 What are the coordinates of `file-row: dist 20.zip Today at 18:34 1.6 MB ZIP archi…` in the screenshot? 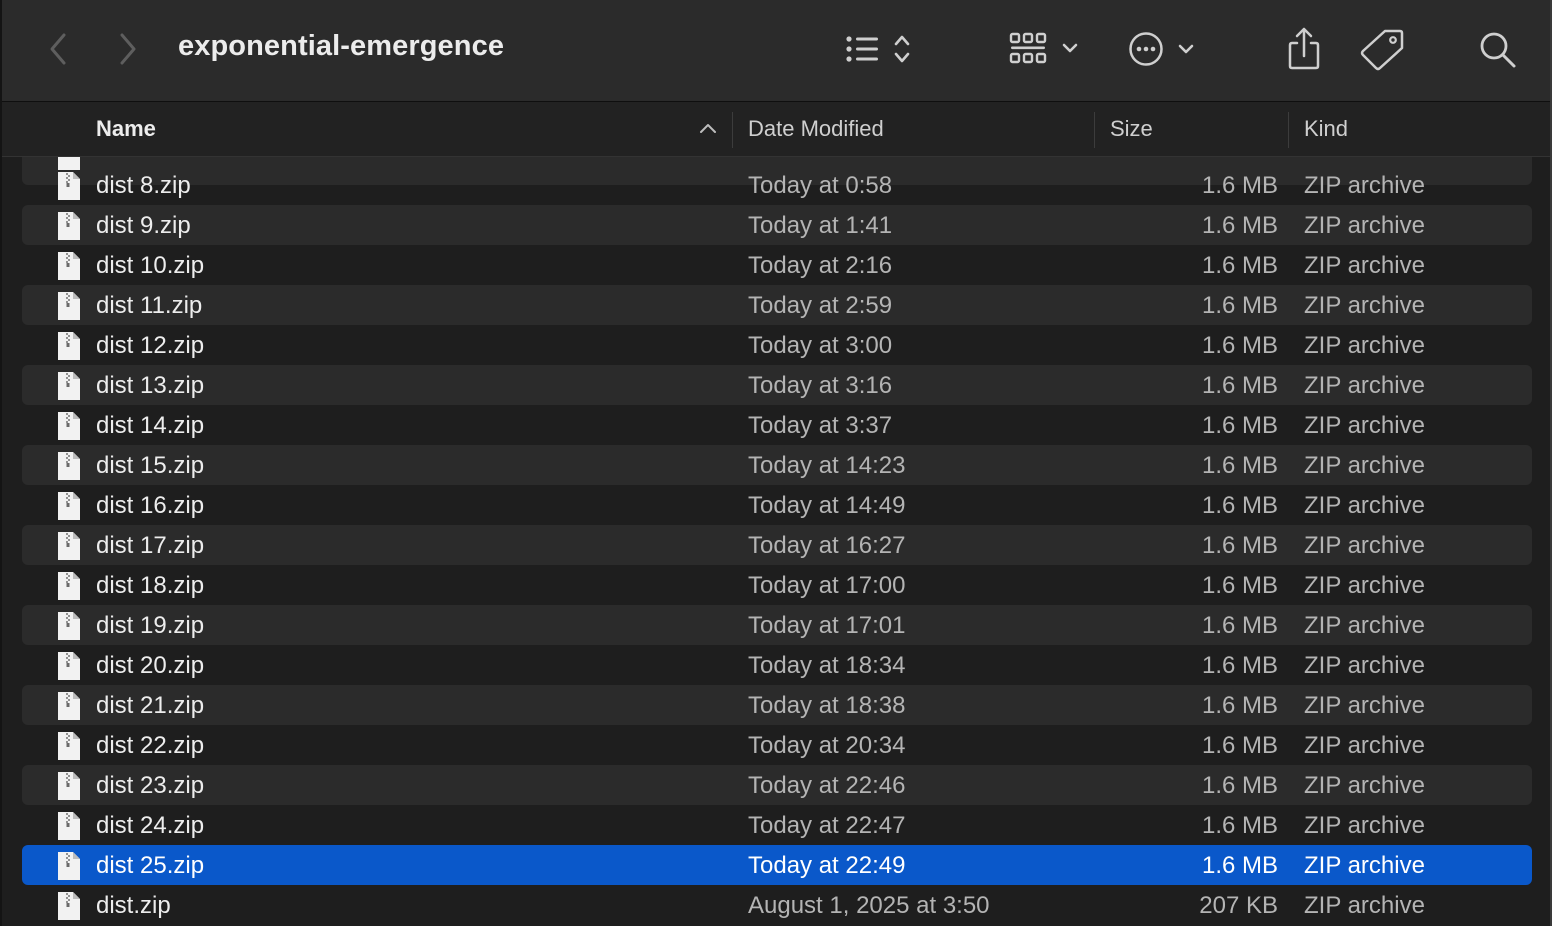 It's located at (777, 665).